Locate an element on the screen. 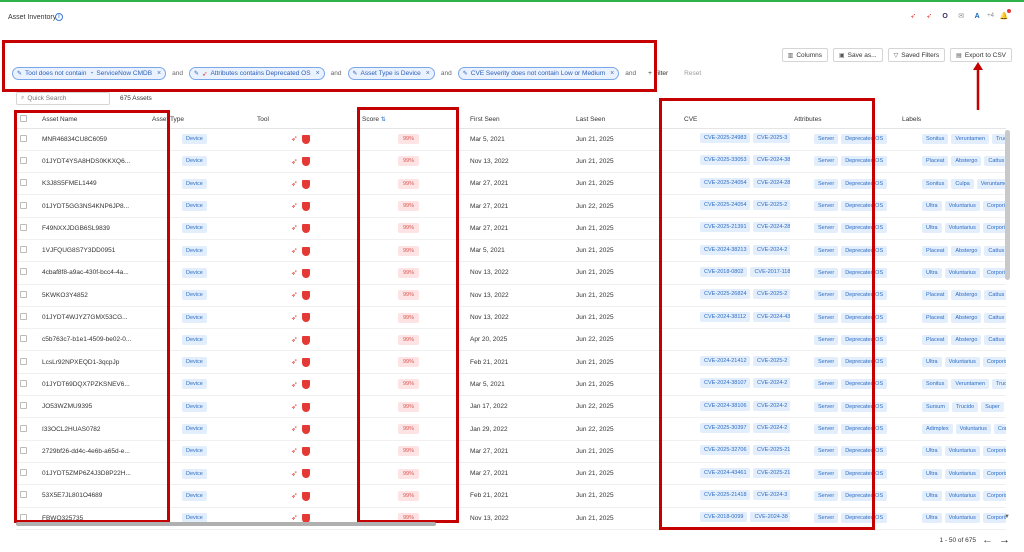  more-integrations-count: +4 is located at coordinates (990, 16).